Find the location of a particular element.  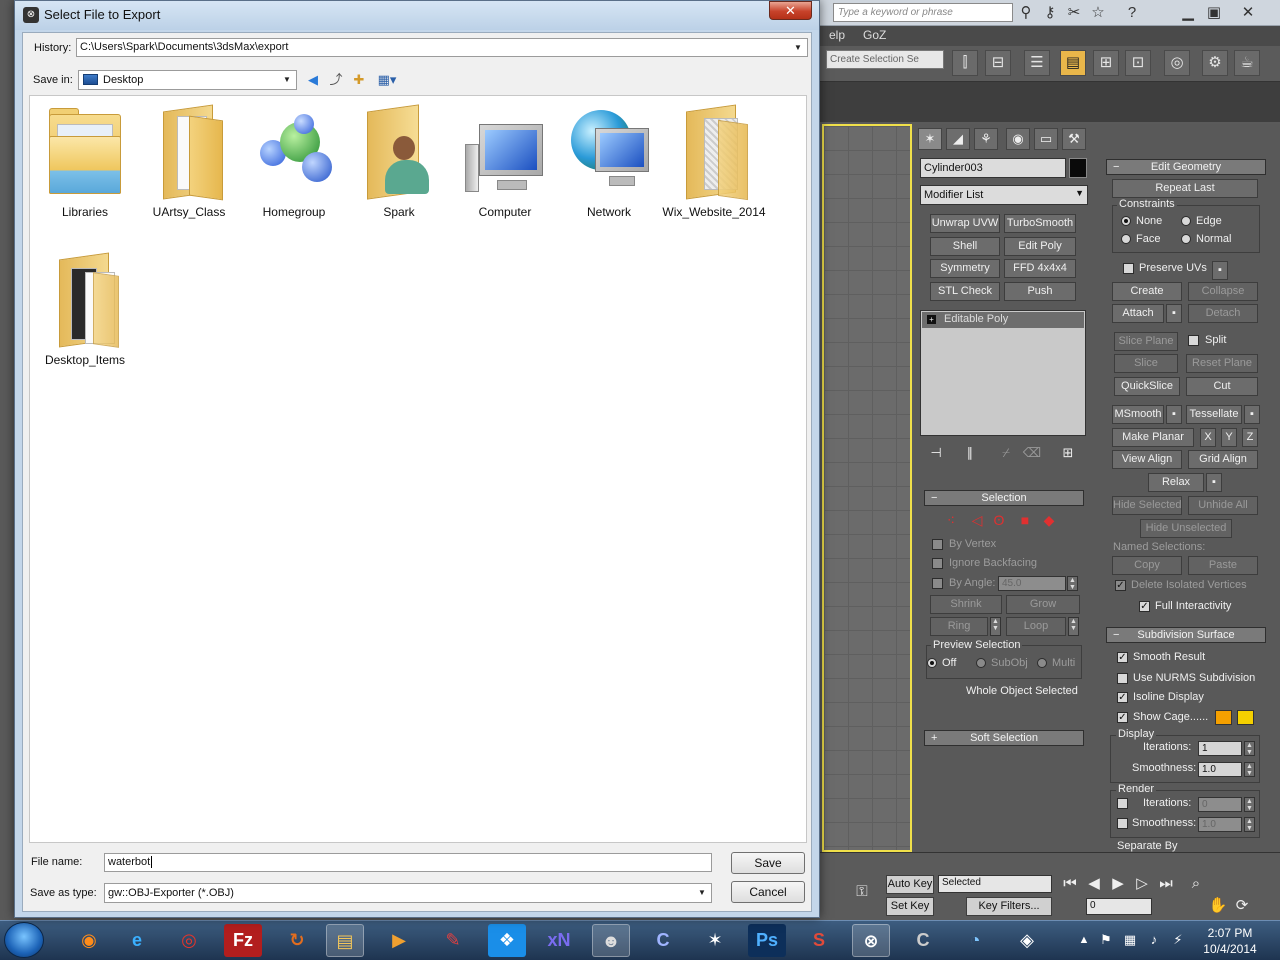

key-mode-combo: Selected is located at coordinates (995, 884).